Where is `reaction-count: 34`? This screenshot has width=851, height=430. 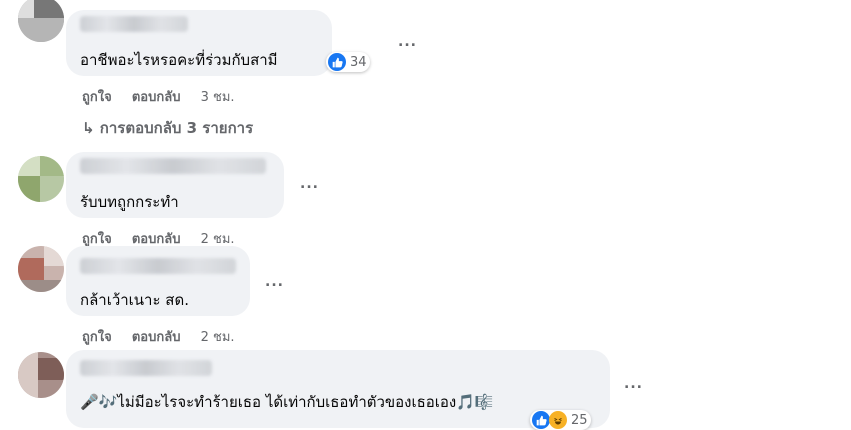
reaction-count: 34 is located at coordinates (358, 62).